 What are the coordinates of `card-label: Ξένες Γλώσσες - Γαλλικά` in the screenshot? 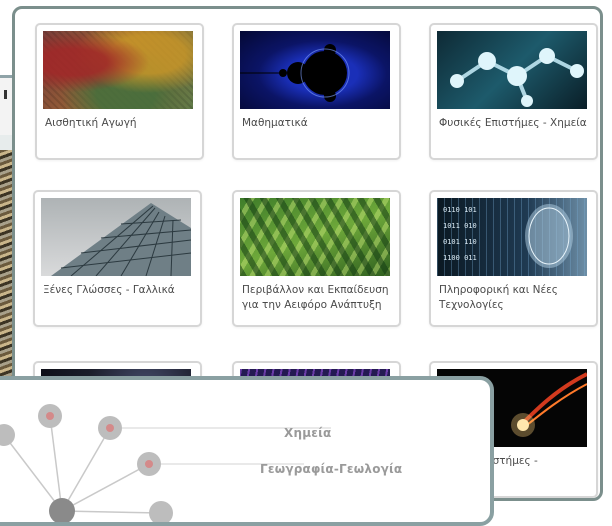 It's located at (109, 290).